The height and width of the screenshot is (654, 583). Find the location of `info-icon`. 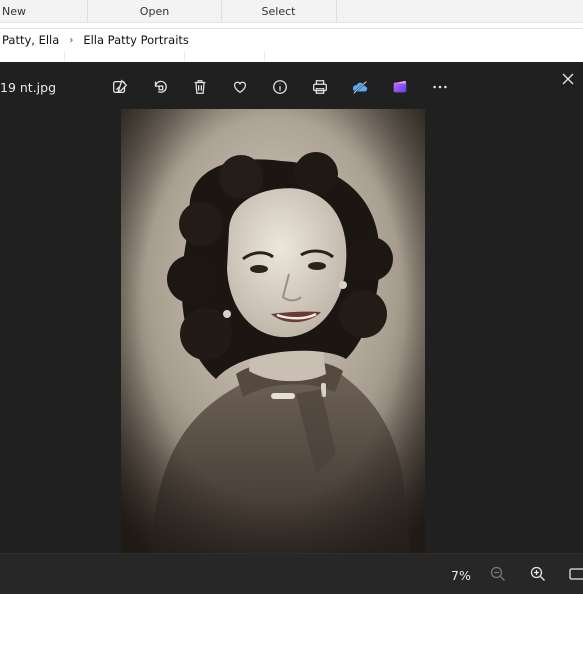

info-icon is located at coordinates (280, 87).